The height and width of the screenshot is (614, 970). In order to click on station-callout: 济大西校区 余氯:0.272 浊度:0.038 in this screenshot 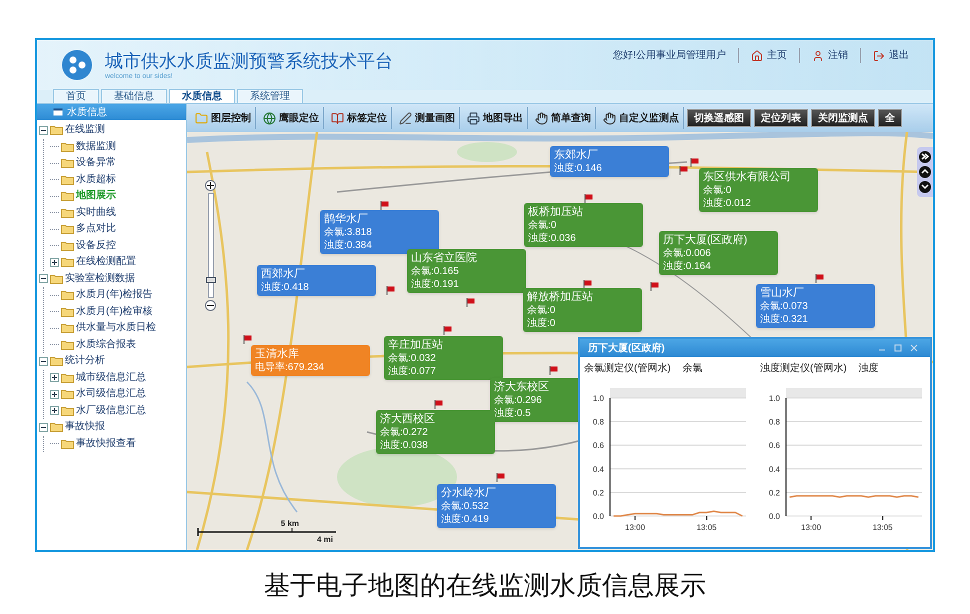, I will do `click(435, 432)`.